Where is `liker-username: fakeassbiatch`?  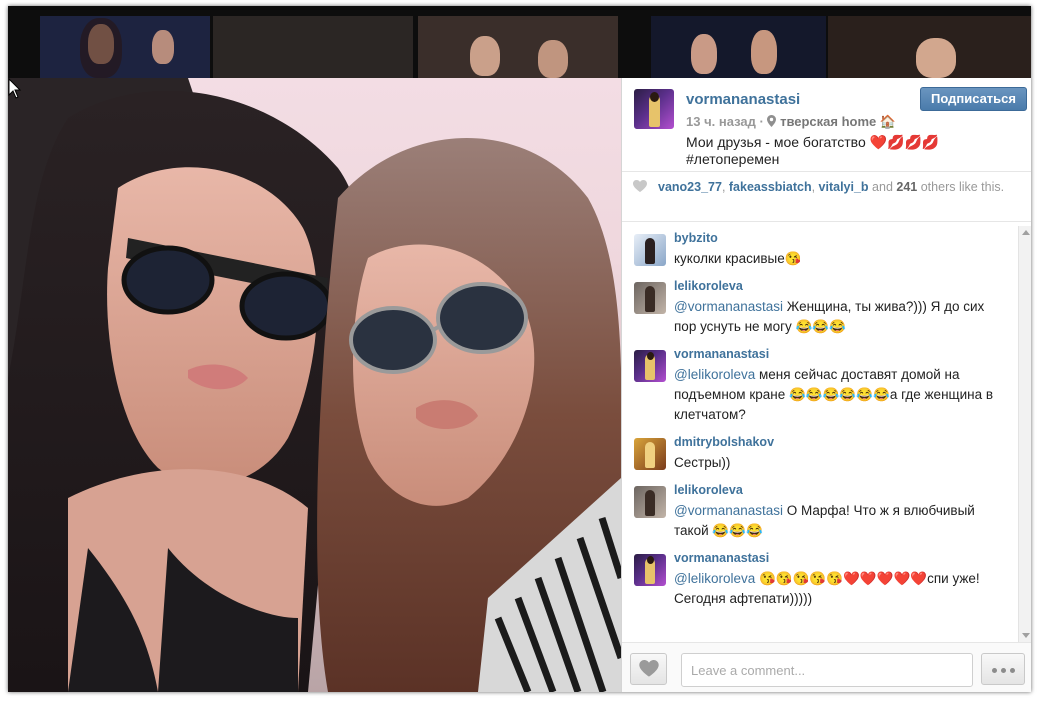
liker-username: fakeassbiatch is located at coordinates (770, 187).